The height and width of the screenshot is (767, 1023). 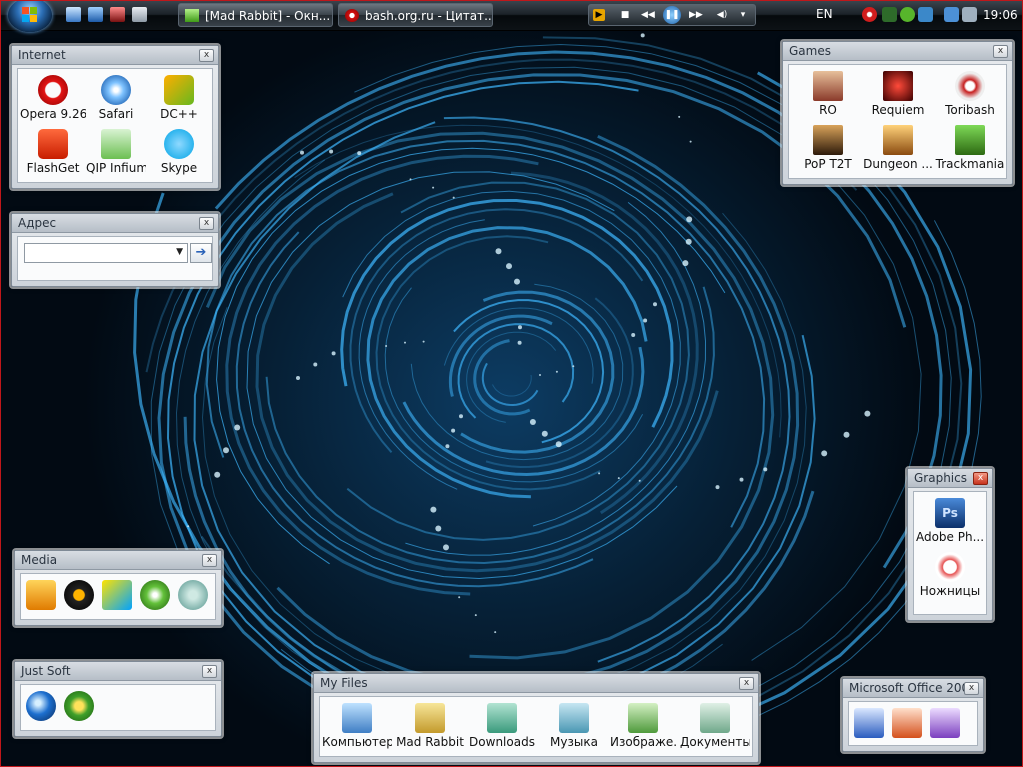 What do you see at coordinates (869, 723) in the screenshot?
I see `word-icon` at bounding box center [869, 723].